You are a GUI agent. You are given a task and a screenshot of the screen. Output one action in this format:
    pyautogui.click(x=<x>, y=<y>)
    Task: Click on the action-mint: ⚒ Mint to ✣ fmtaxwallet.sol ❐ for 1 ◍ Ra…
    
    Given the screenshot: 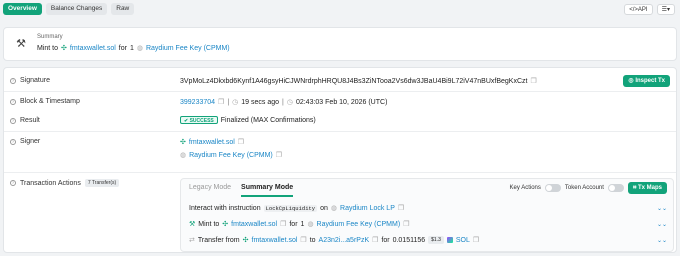 What is the action you would take?
    pyautogui.click(x=428, y=224)
    